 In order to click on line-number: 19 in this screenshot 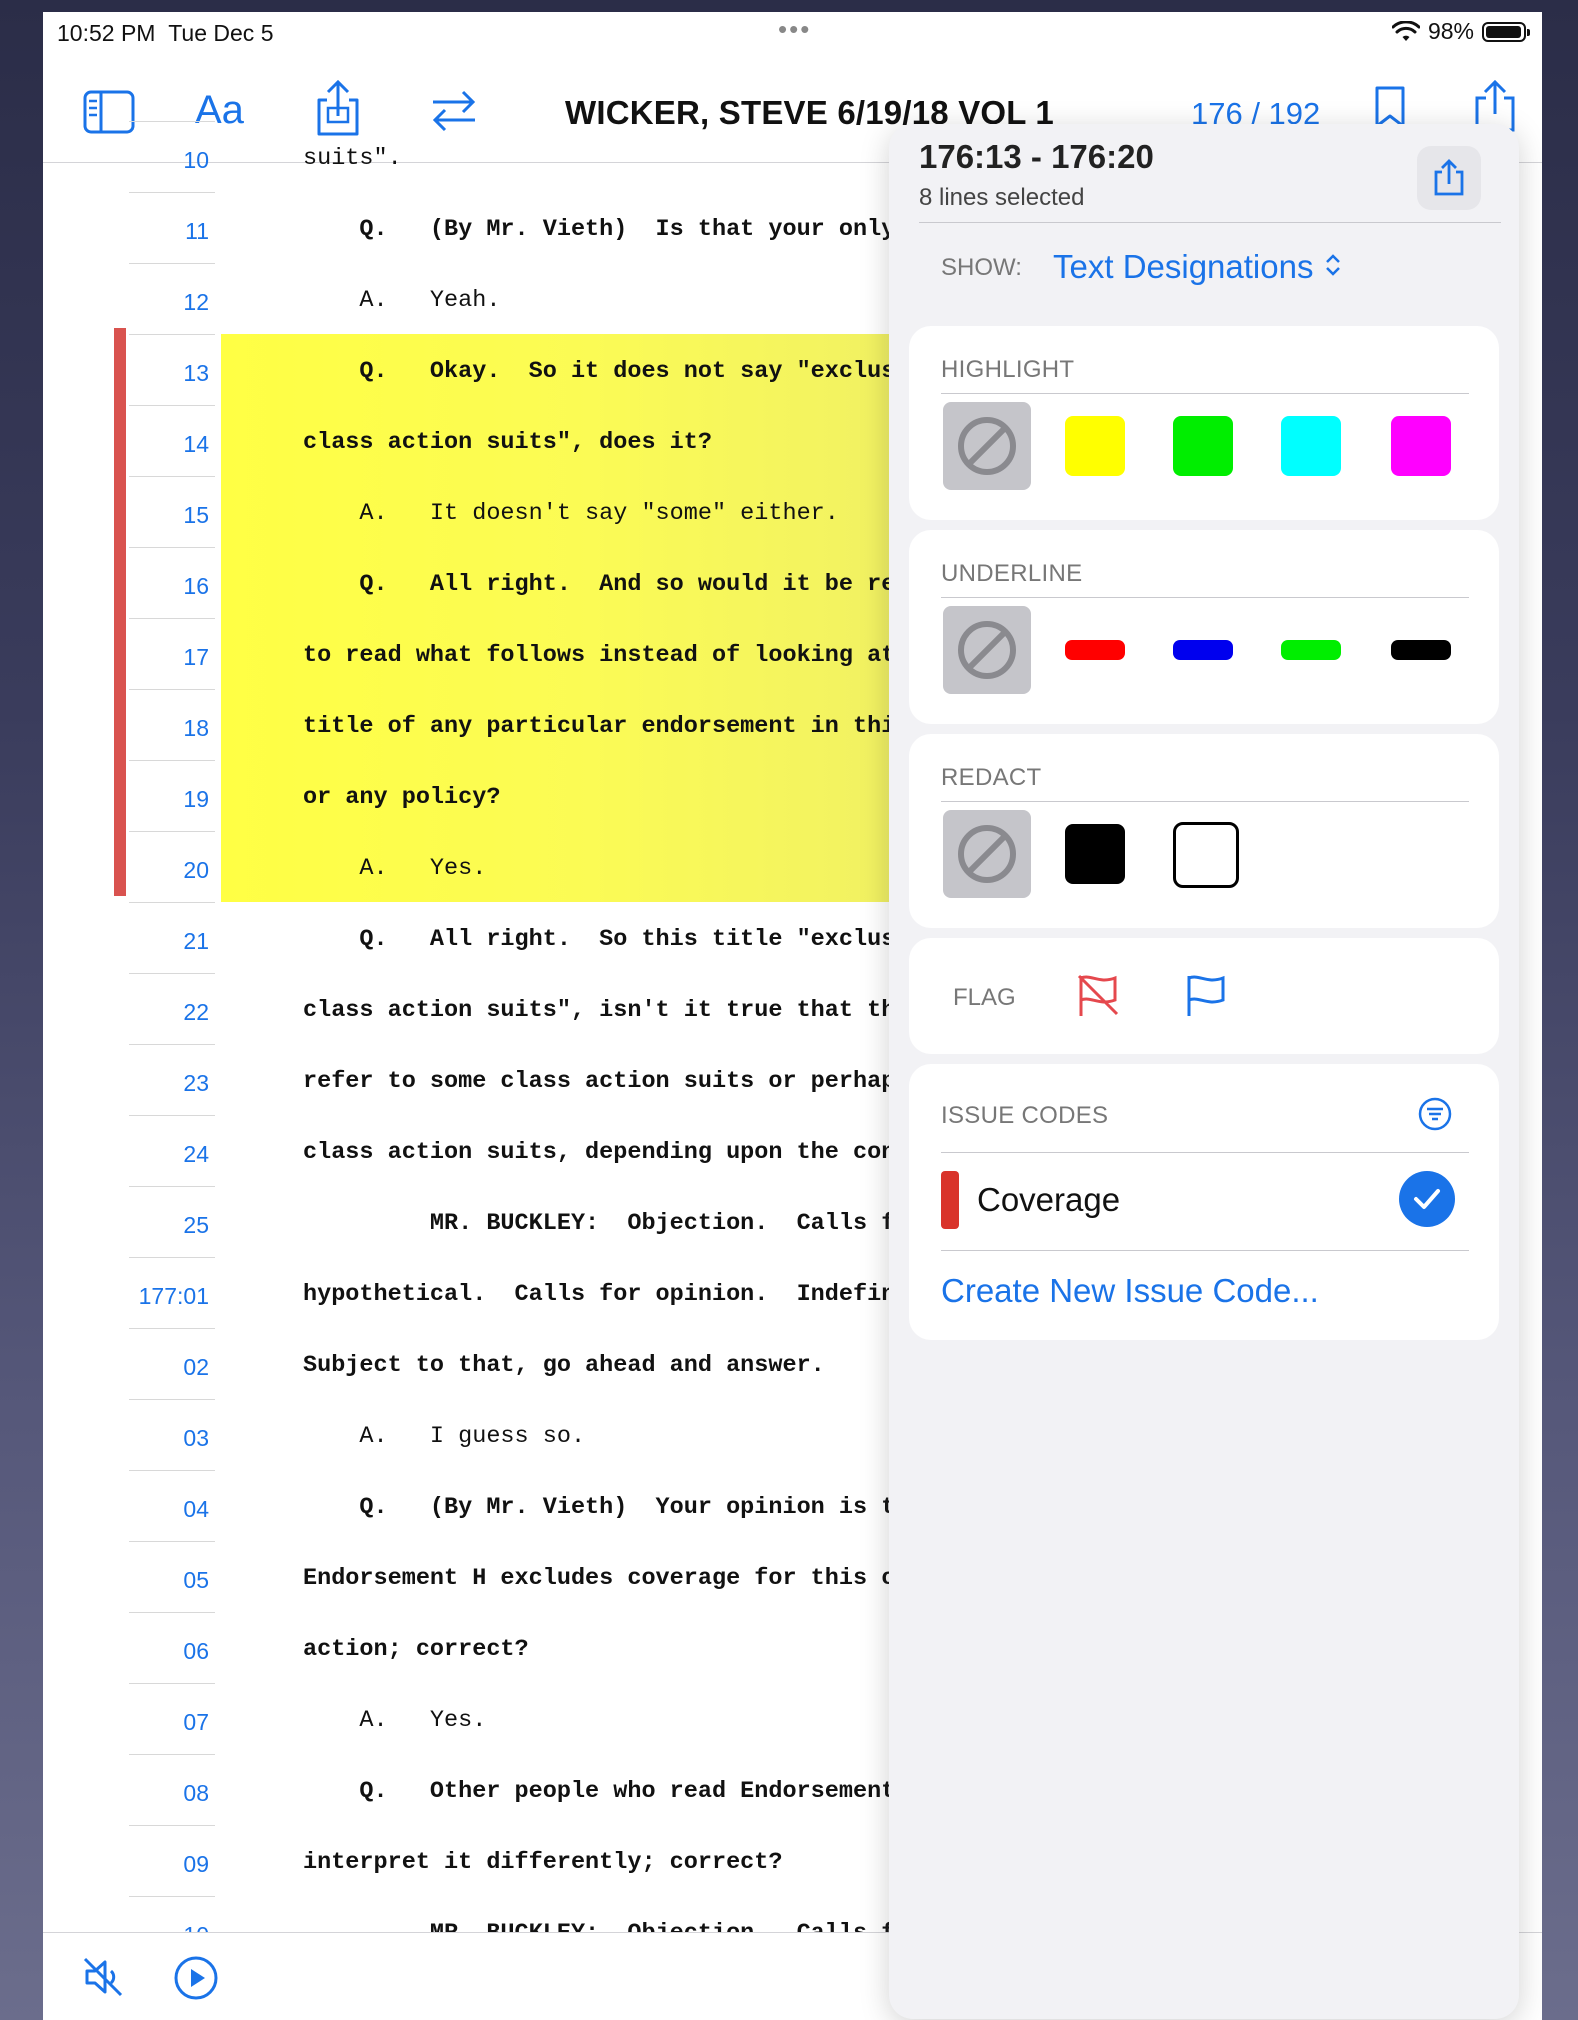, I will do `click(196, 799)`.